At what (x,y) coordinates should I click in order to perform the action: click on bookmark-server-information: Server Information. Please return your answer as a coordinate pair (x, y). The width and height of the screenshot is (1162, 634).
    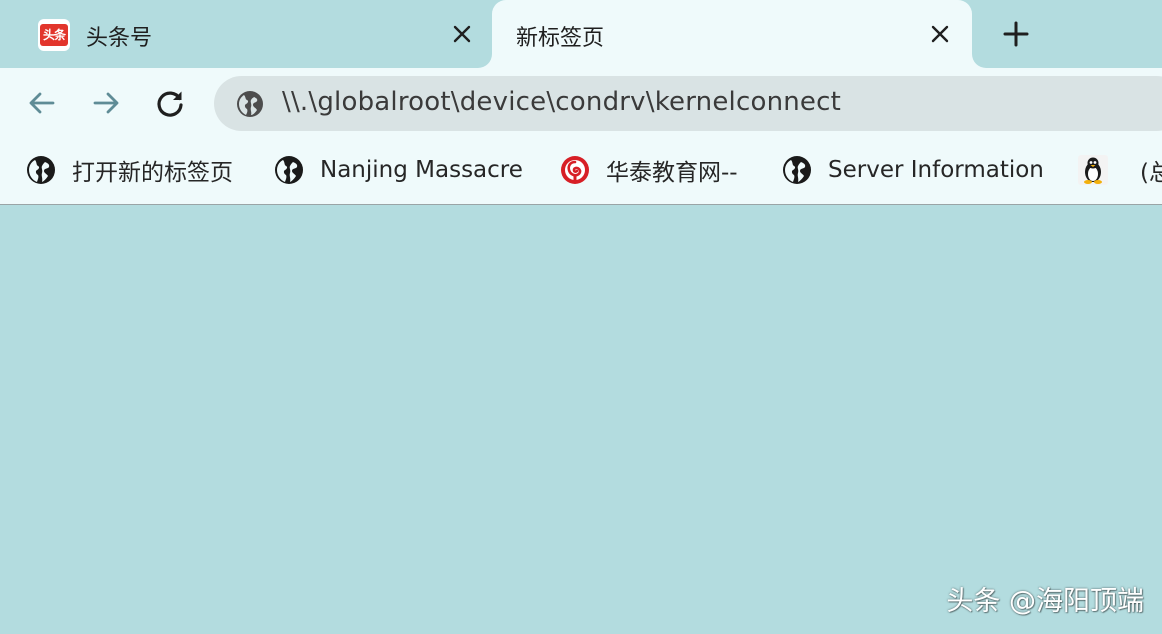
    Looking at the image, I should click on (913, 170).